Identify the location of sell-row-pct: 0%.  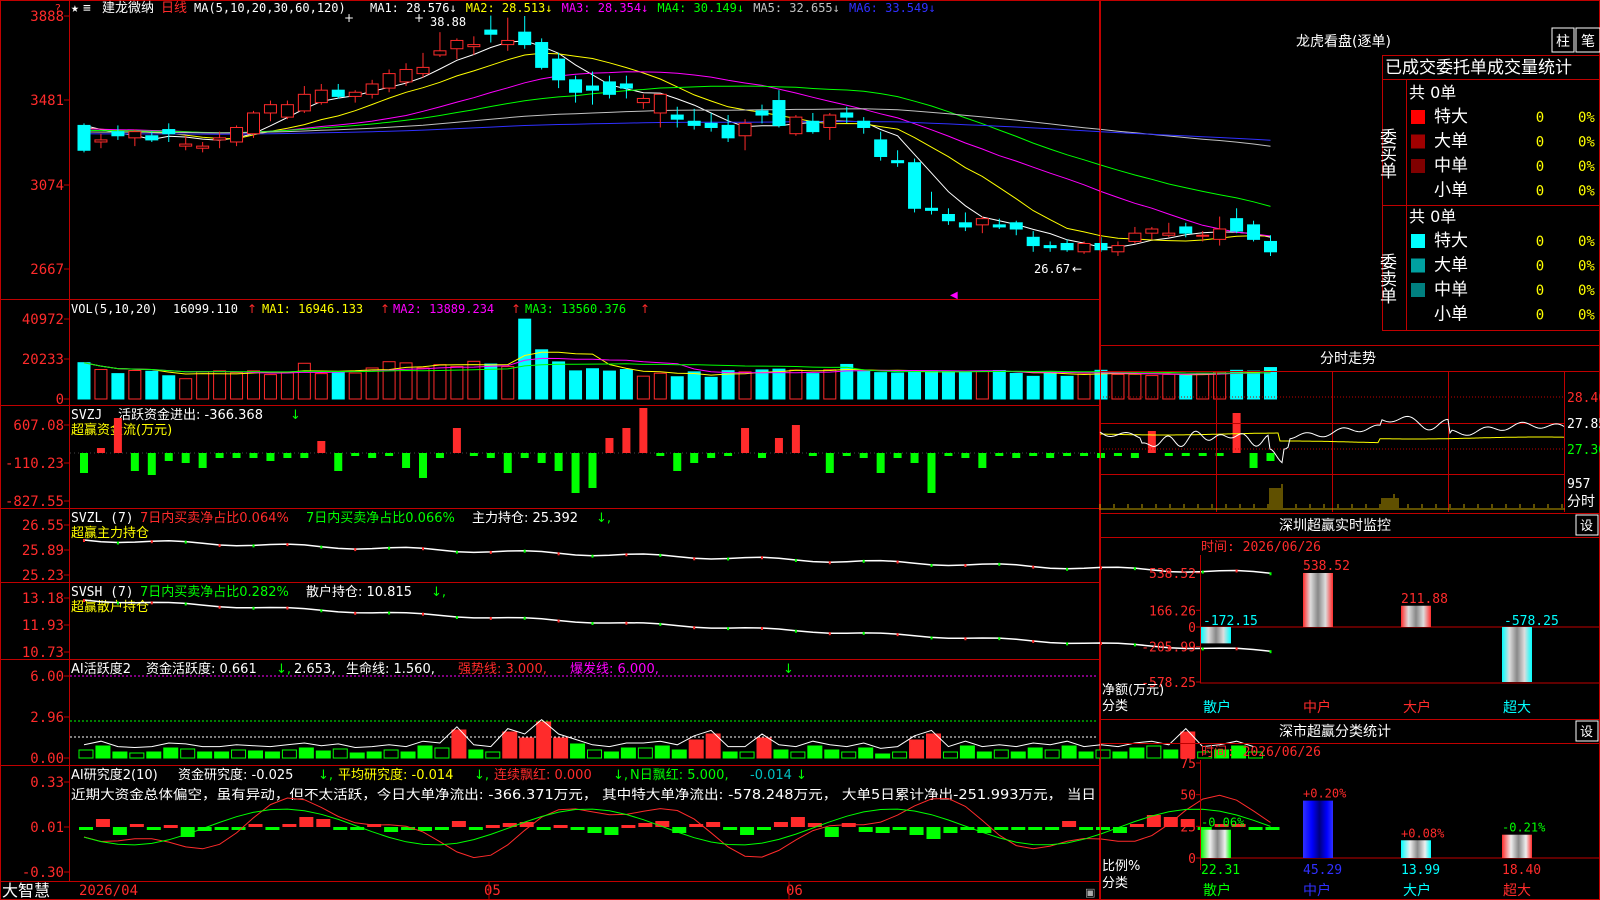
(1586, 267).